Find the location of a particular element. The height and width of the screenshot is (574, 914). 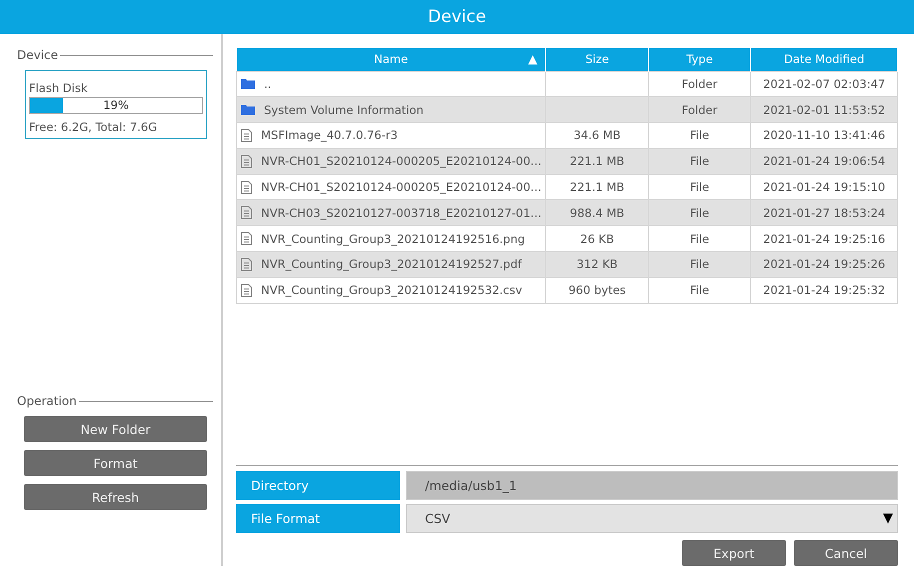

dialog-button: Cancel is located at coordinates (846, 553).